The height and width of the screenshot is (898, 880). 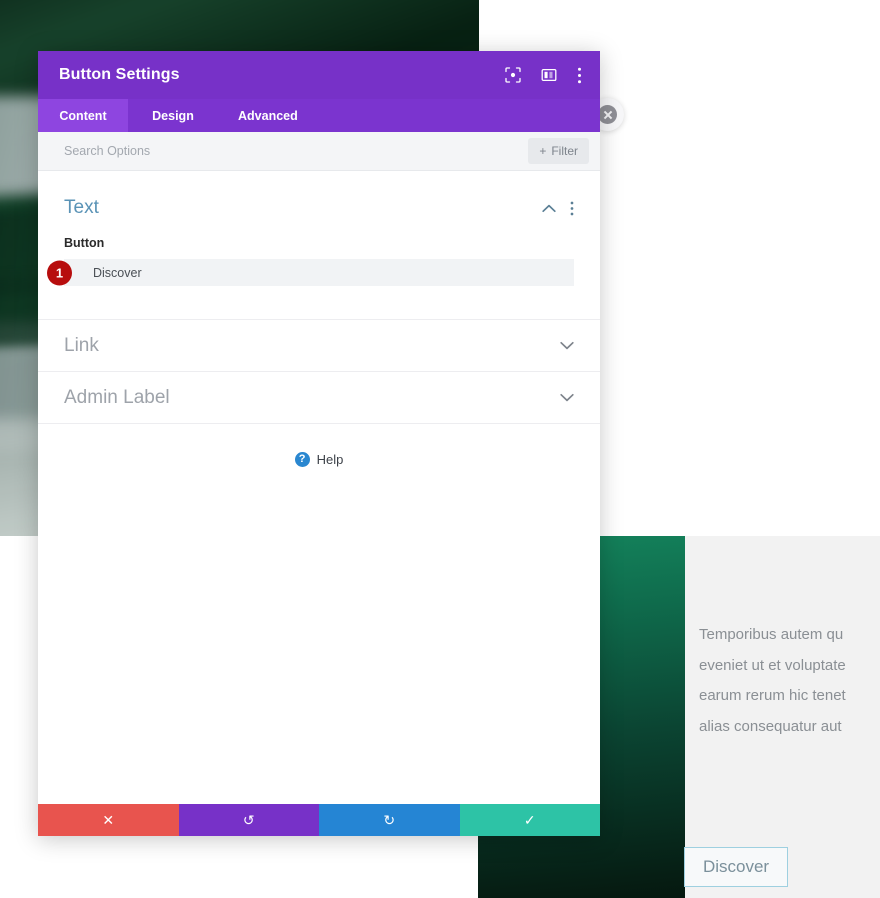 I want to click on section-link-title: Link, so click(x=81, y=345).